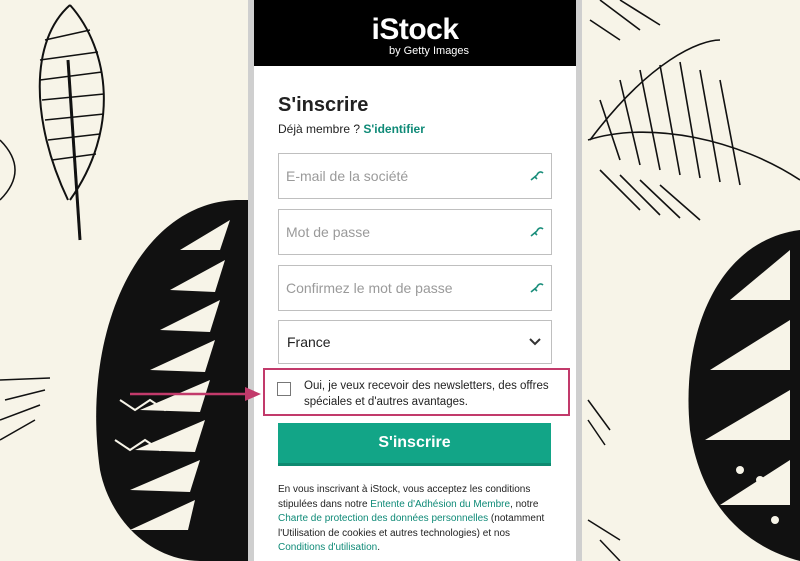 The width and height of the screenshot is (800, 561). What do you see at coordinates (414, 444) in the screenshot?
I see `signup-button: S'inscrire` at bounding box center [414, 444].